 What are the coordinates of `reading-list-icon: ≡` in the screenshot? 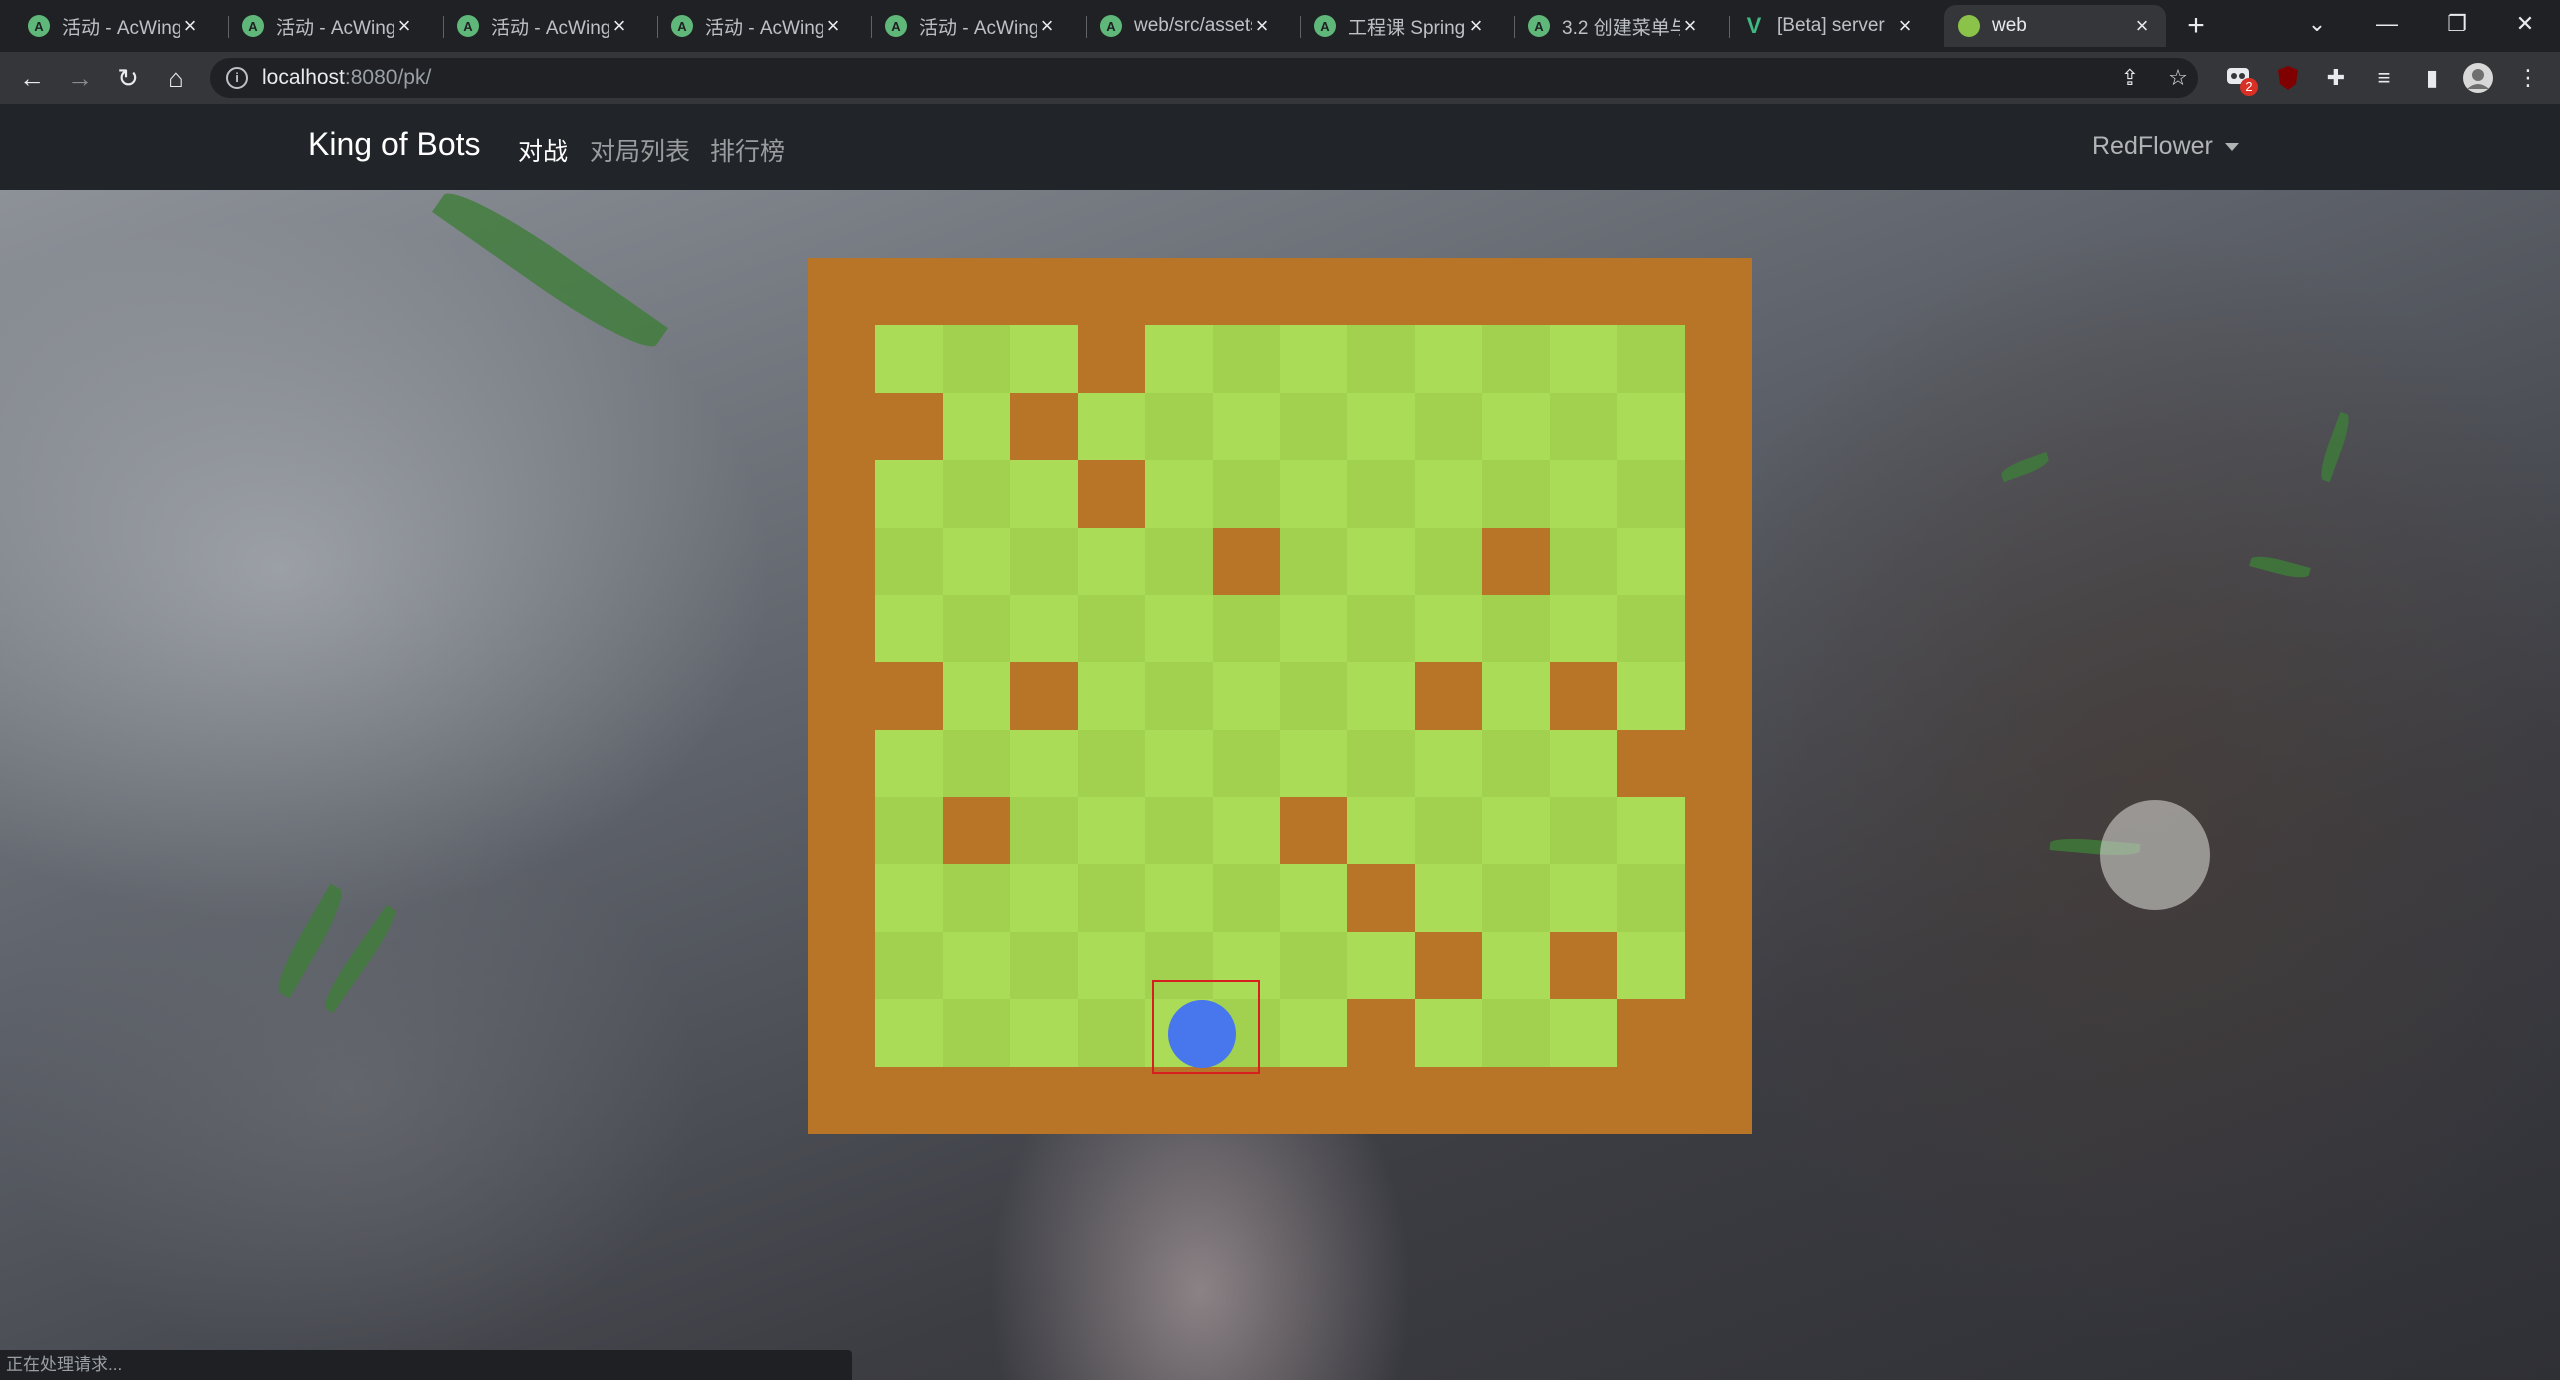 It's located at (2384, 78).